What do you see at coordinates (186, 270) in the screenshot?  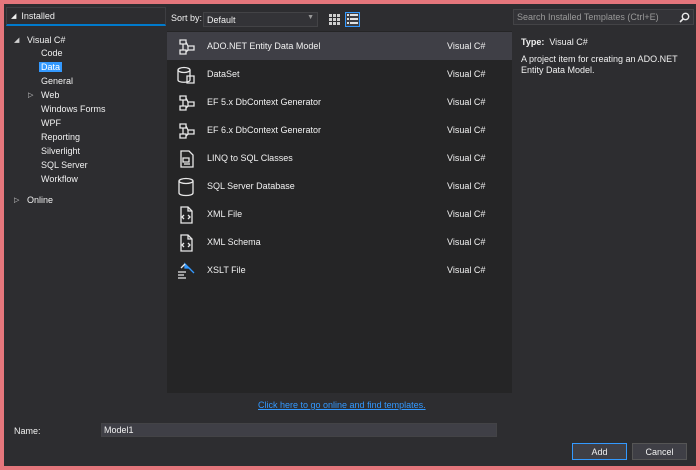 I see `xslt-icon` at bounding box center [186, 270].